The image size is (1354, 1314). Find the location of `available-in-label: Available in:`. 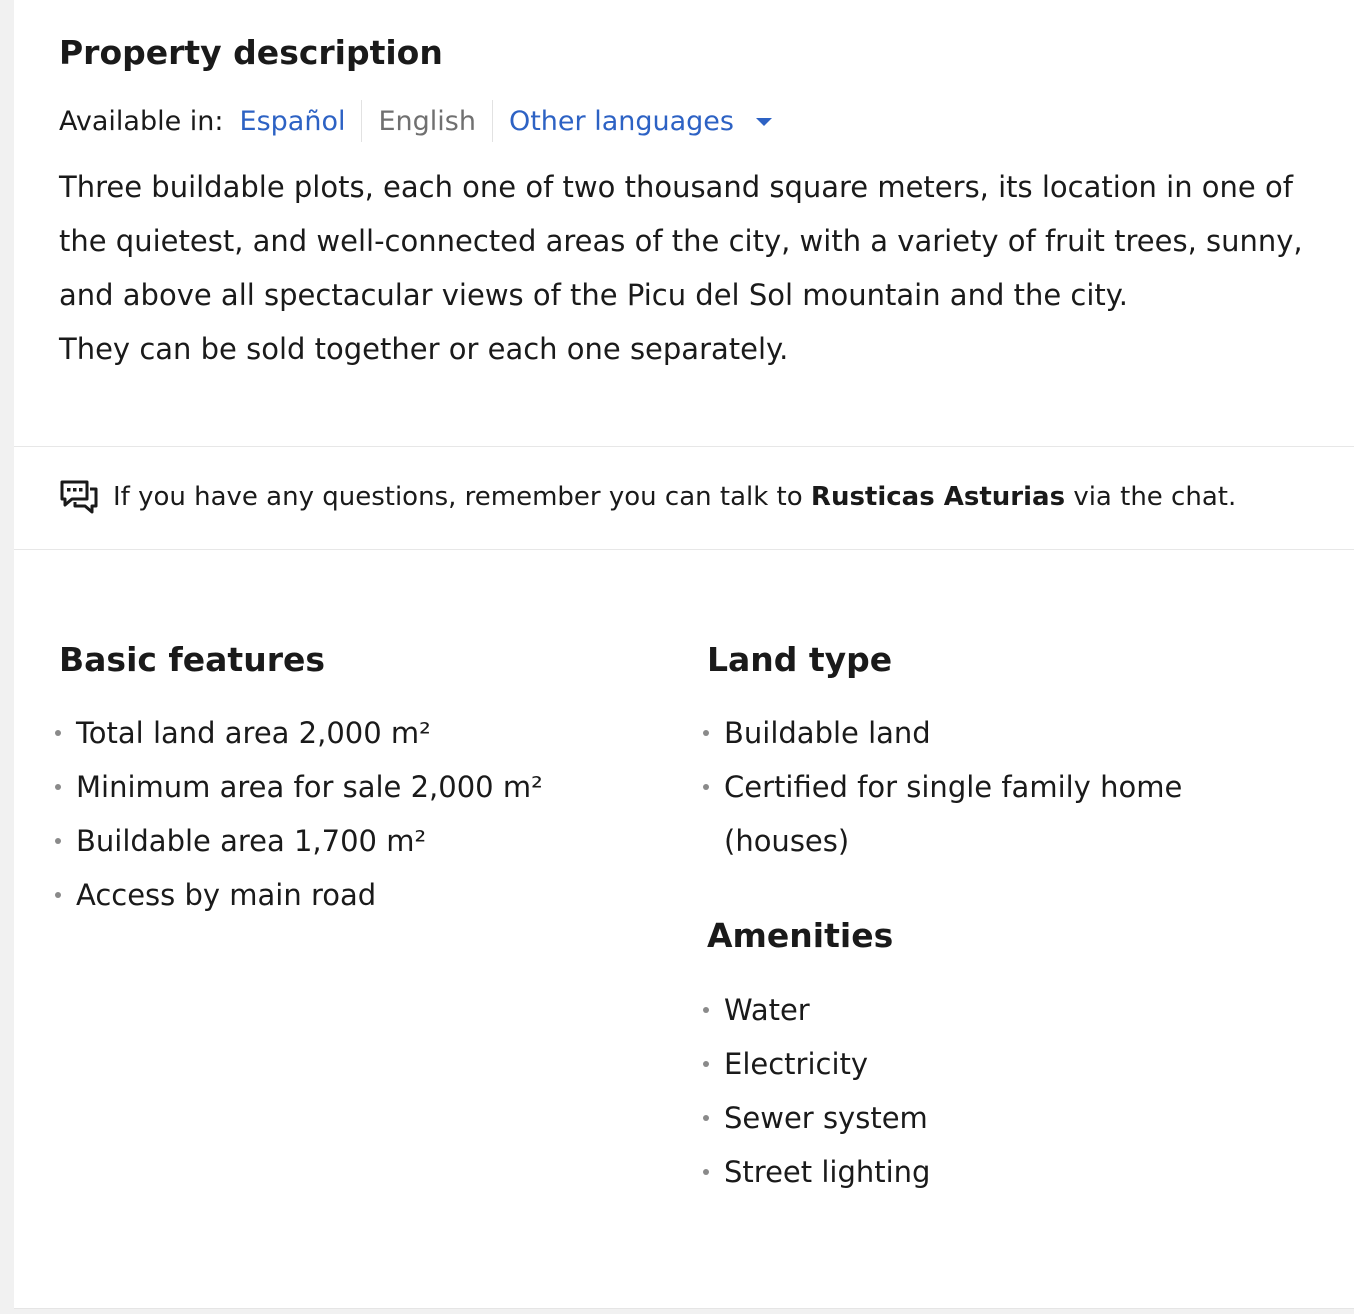

available-in-label: Available in: is located at coordinates (141, 121).